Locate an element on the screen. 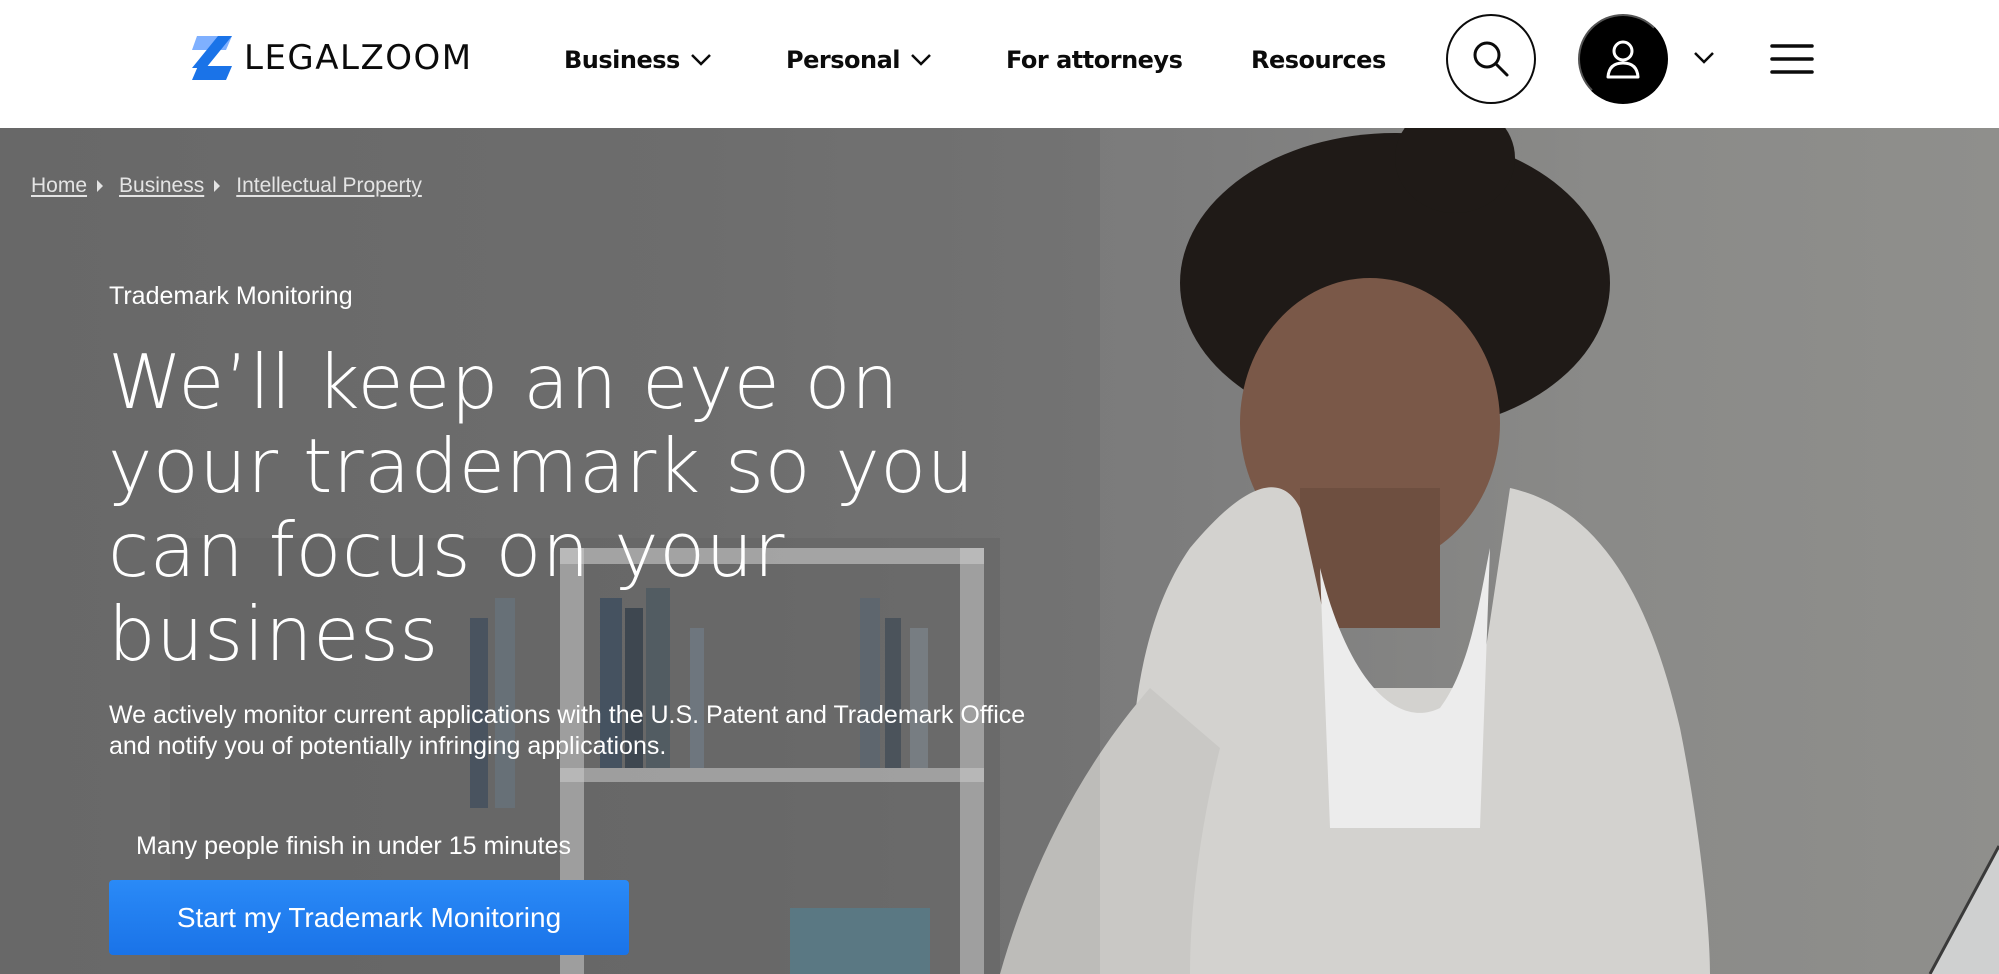 The width and height of the screenshot is (1999, 974). nav-item-personal: Personal is located at coordinates (859, 60).